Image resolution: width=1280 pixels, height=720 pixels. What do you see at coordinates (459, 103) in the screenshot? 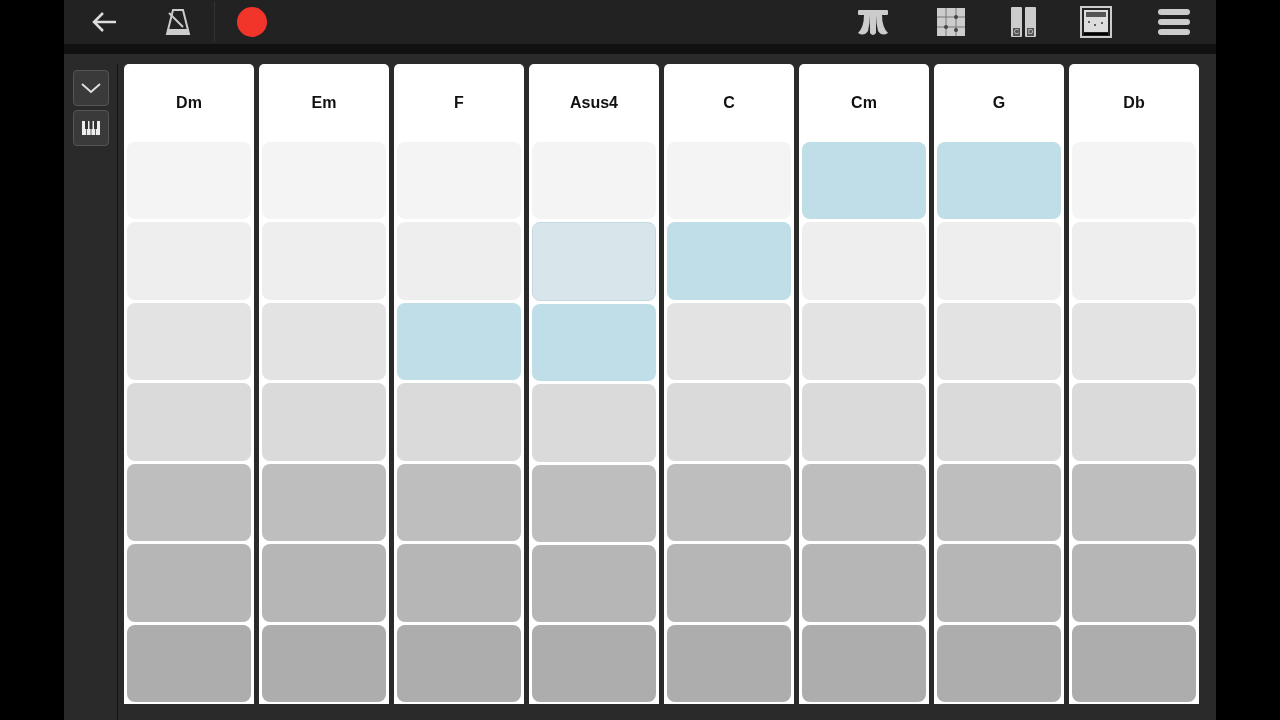
I see `chord-label: F` at bounding box center [459, 103].